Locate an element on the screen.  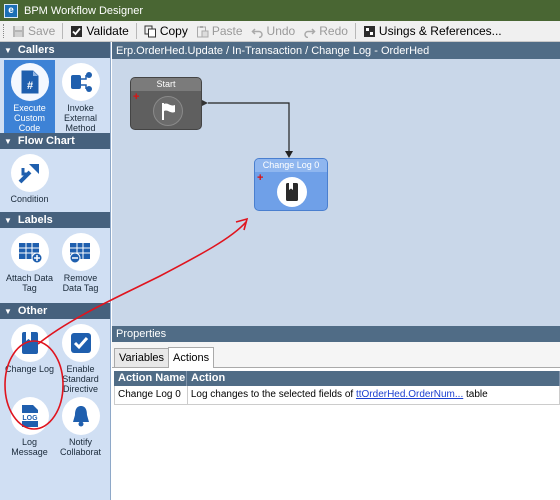
validate-button: Validate is located at coordinates (99, 31).